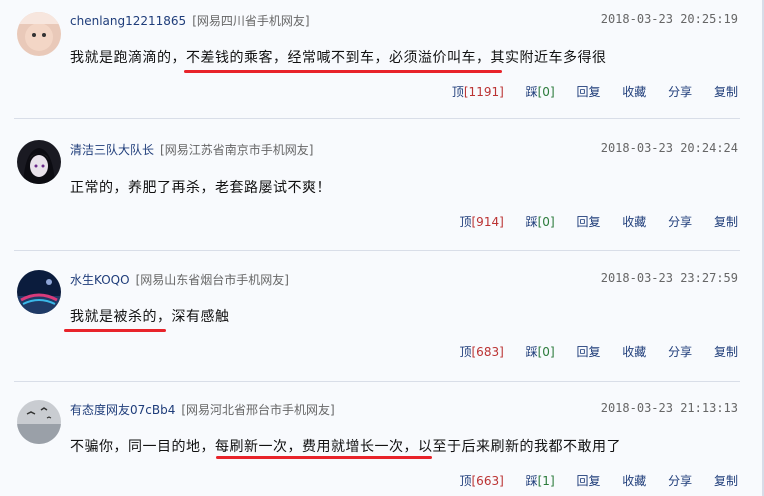  What do you see at coordinates (481, 352) in the screenshot?
I see `upvote-button: 顶[683]` at bounding box center [481, 352].